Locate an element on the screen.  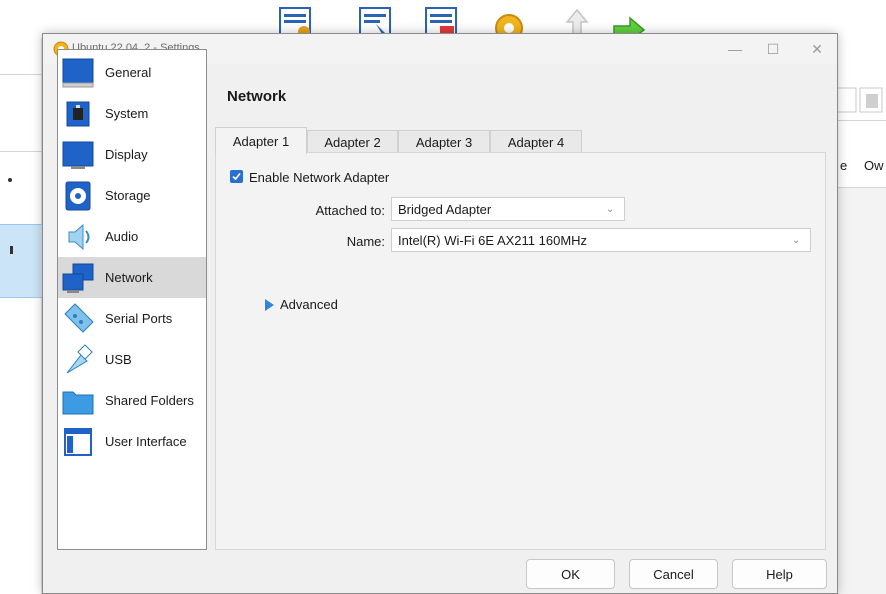
sidebar-item-system: System is located at coordinates (132, 113).